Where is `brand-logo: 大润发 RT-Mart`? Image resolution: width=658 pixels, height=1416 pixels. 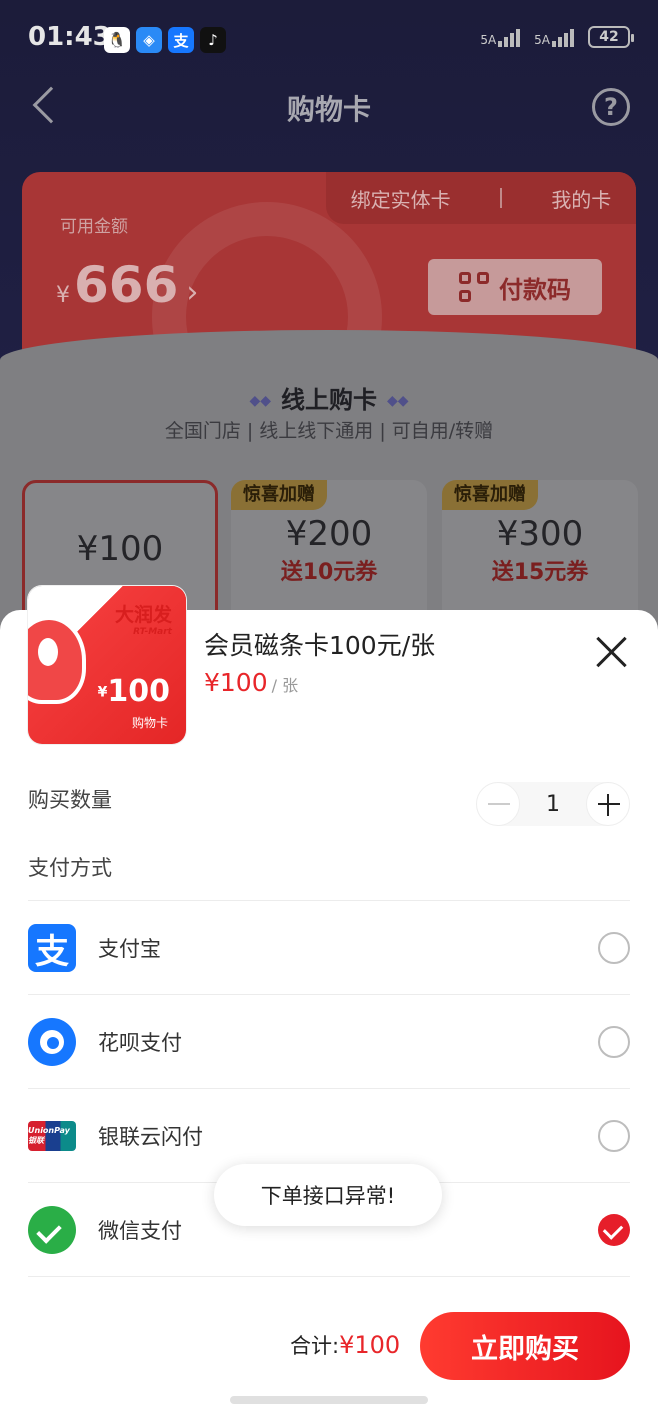 brand-logo: 大润发 RT-Mart is located at coordinates (143, 620).